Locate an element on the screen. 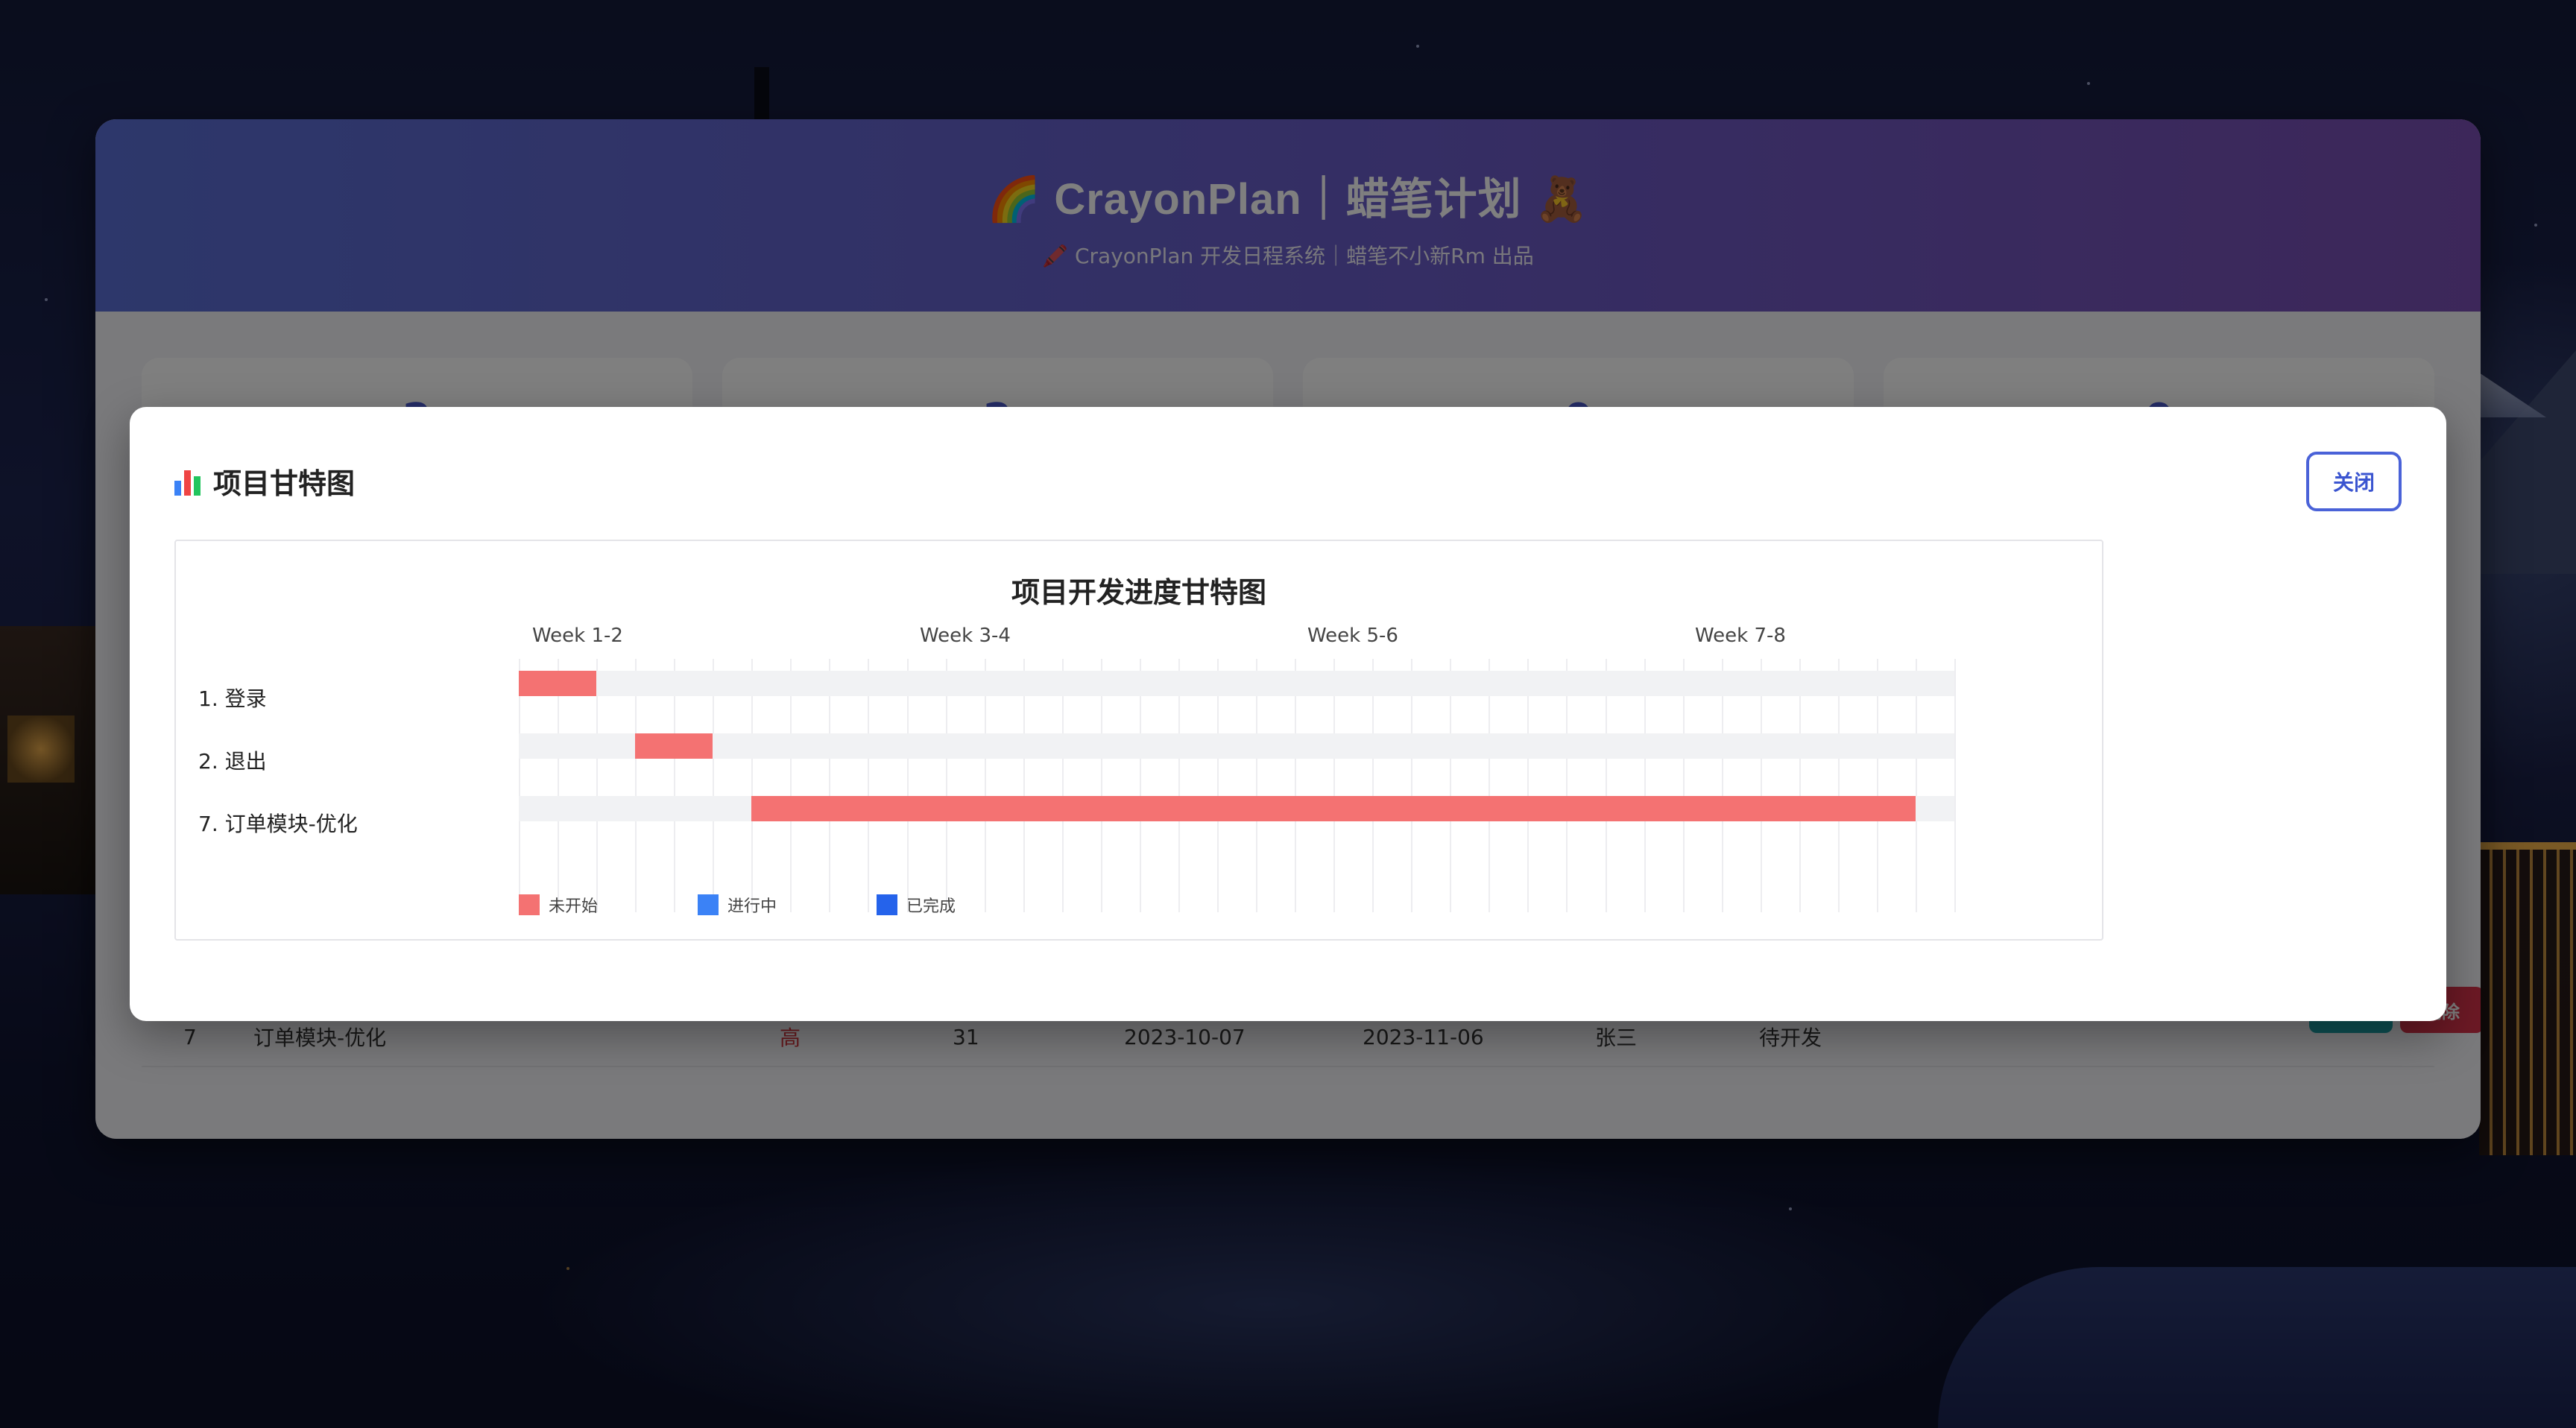  week-label: Week 7-8 is located at coordinates (1740, 636).